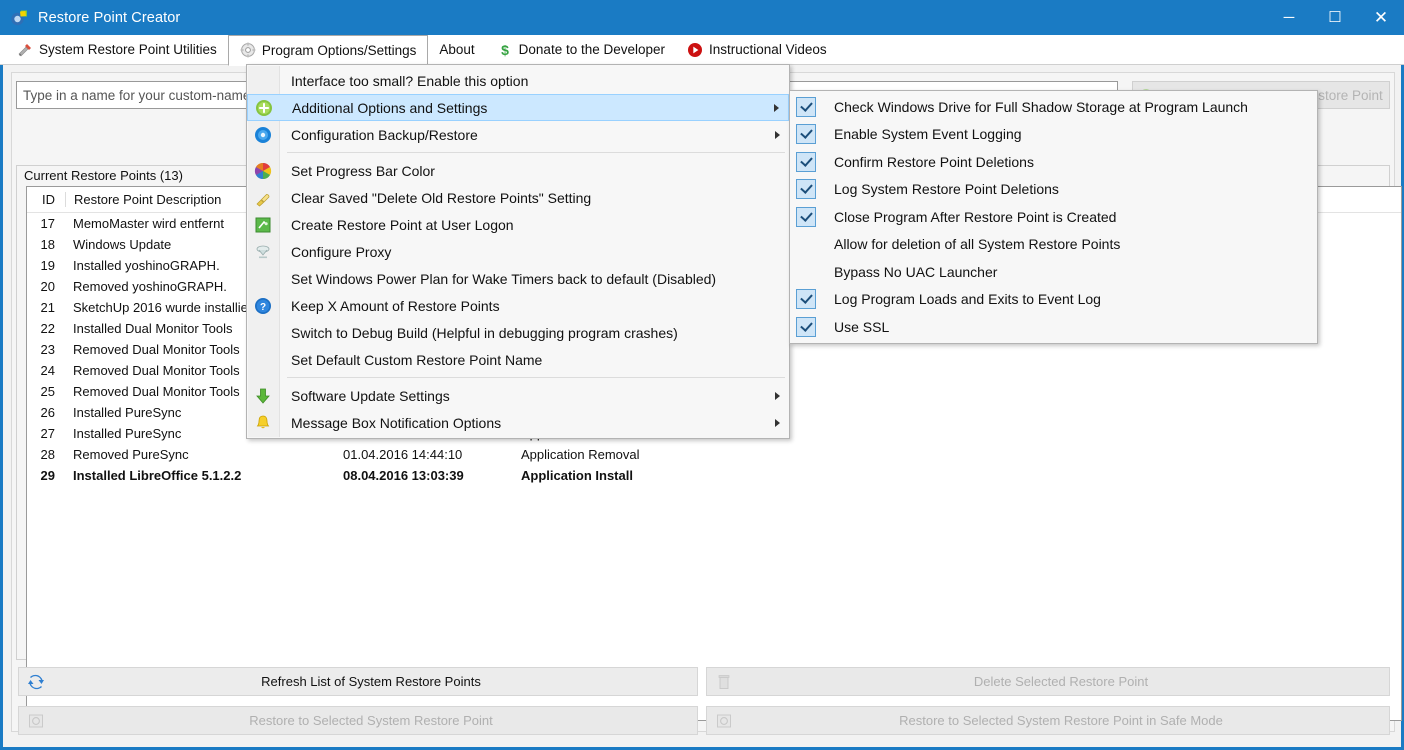 The width and height of the screenshot is (1404, 750). What do you see at coordinates (248, 50) in the screenshot?
I see `gear-icon` at bounding box center [248, 50].